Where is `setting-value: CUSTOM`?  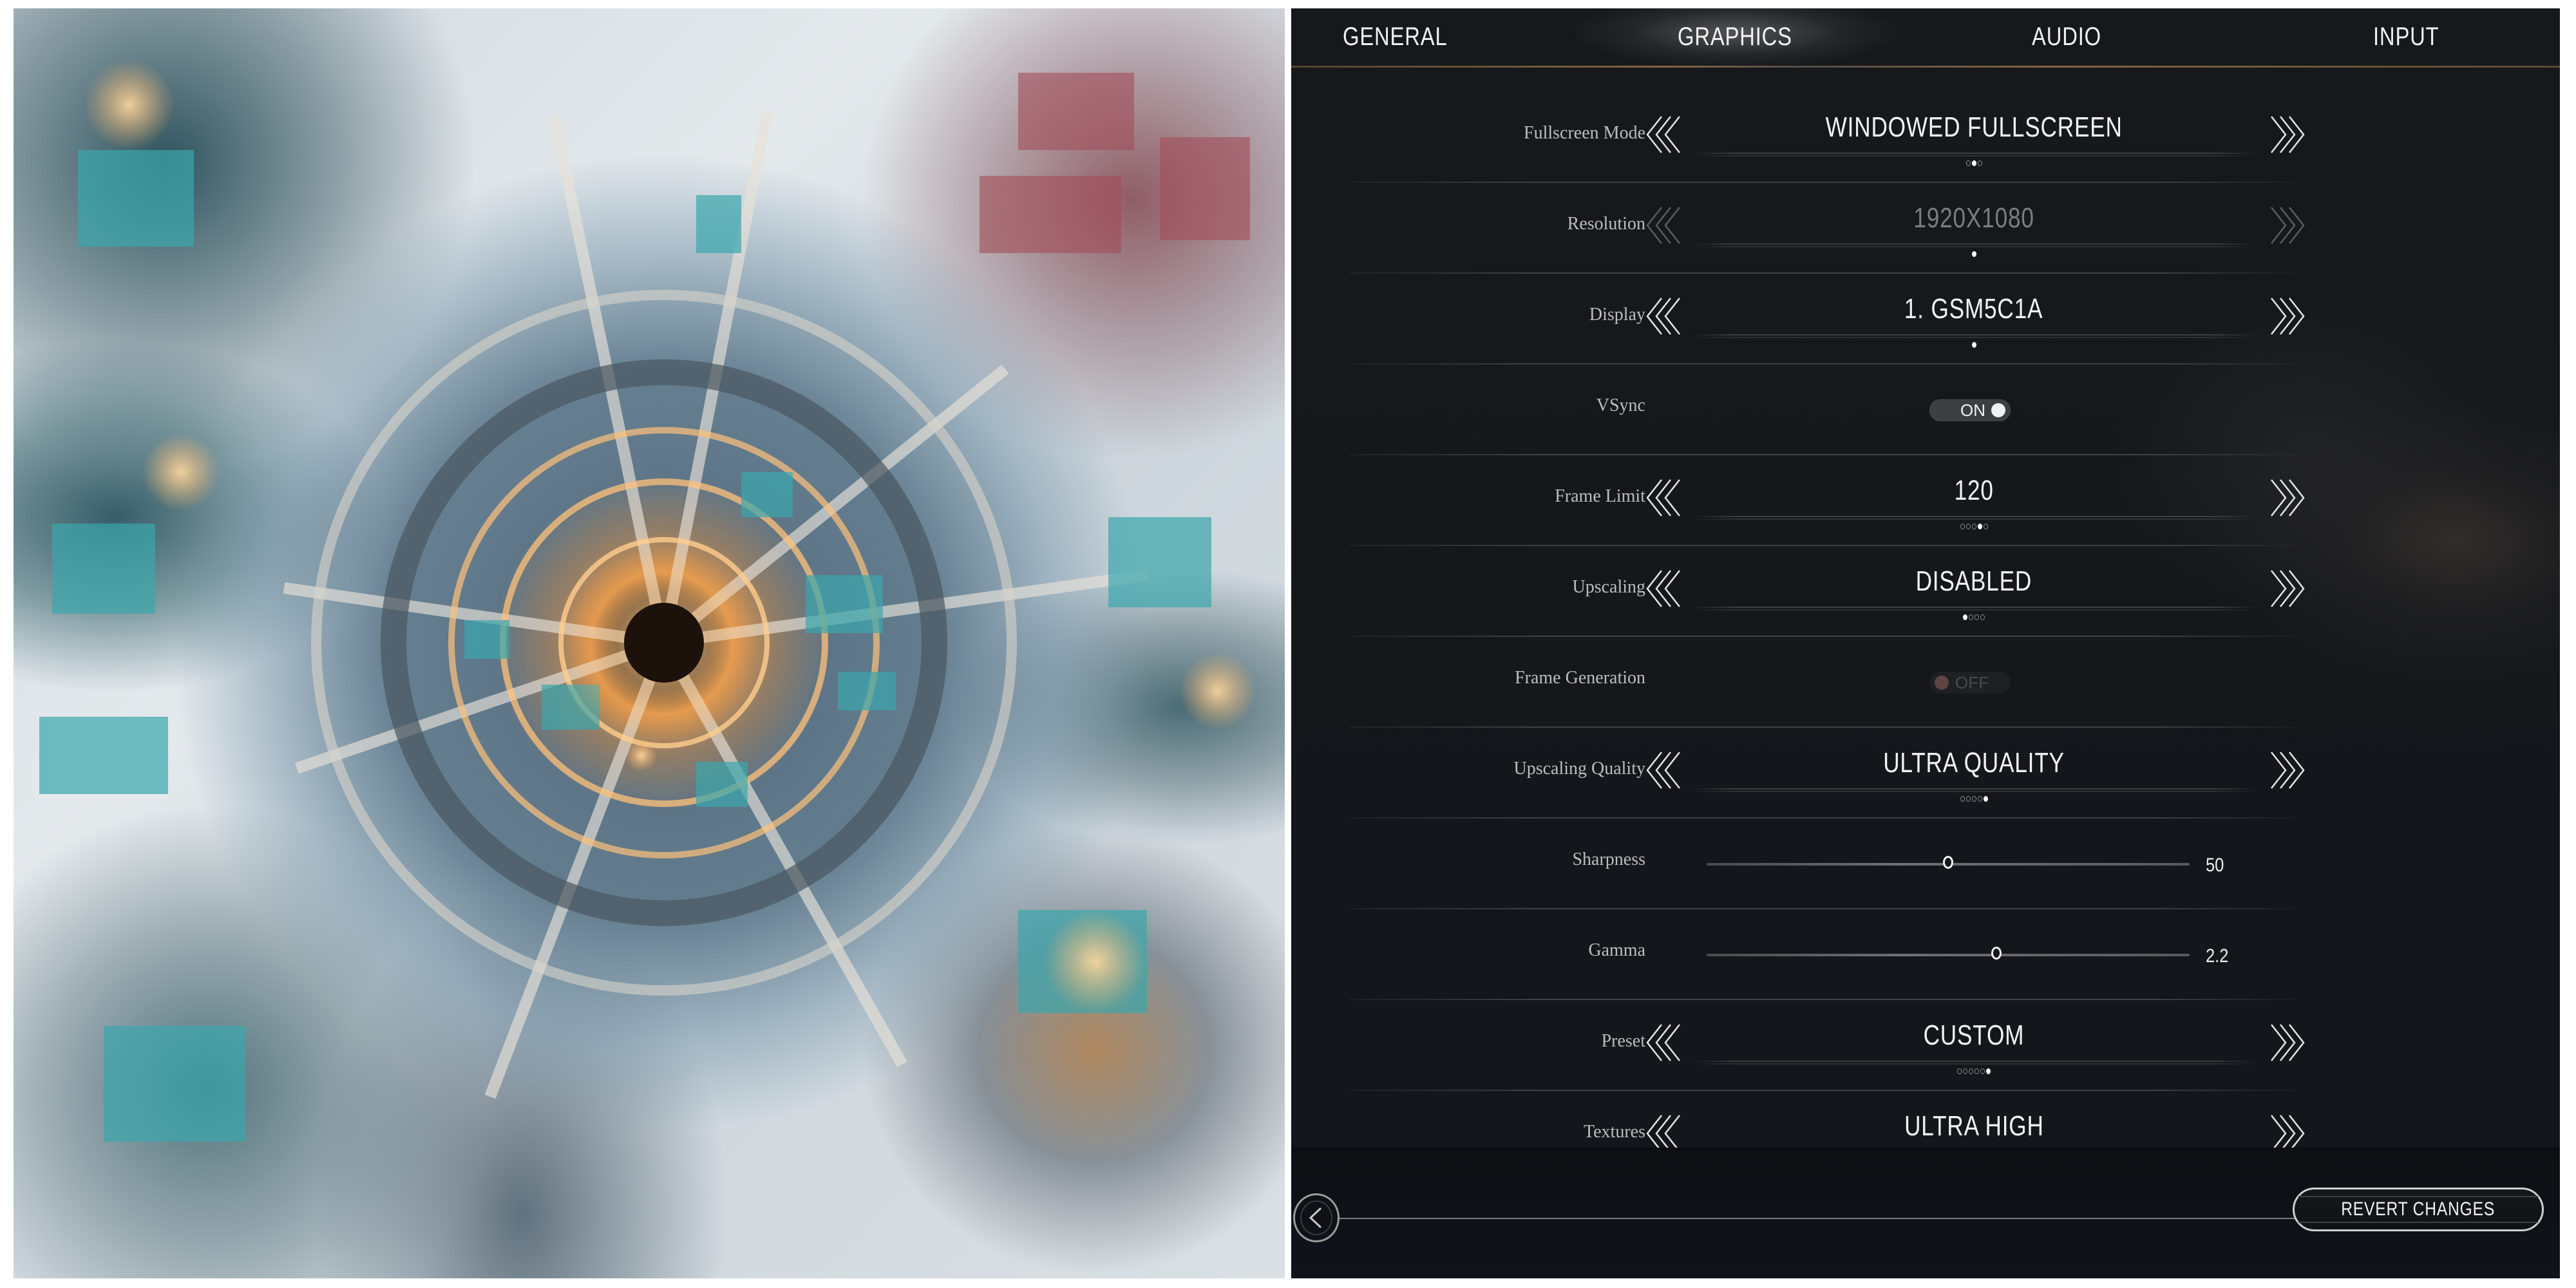
setting-value: CUSTOM is located at coordinates (1974, 1035).